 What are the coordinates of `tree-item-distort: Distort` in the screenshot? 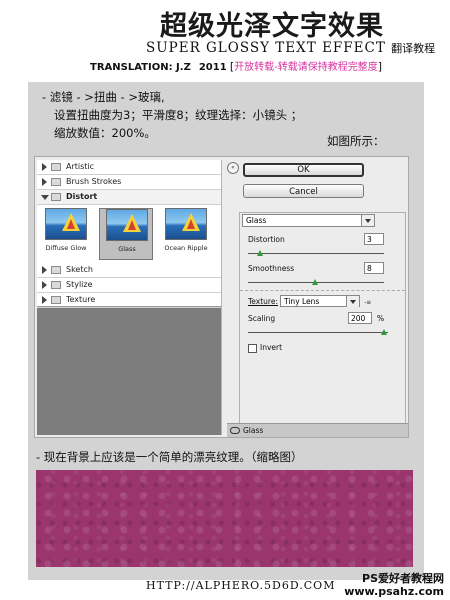 It's located at (129, 197).